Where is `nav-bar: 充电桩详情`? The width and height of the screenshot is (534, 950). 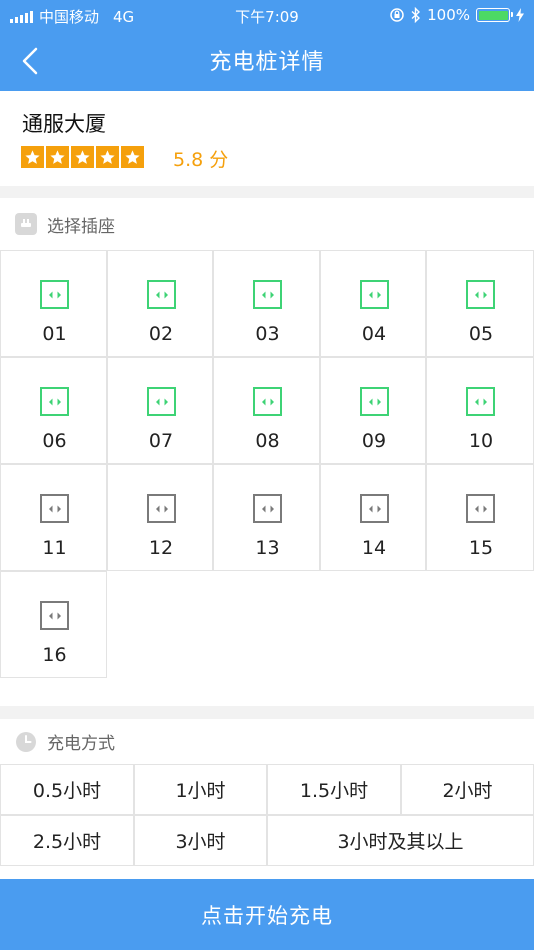
nav-bar: 充电桩详情 is located at coordinates (267, 60).